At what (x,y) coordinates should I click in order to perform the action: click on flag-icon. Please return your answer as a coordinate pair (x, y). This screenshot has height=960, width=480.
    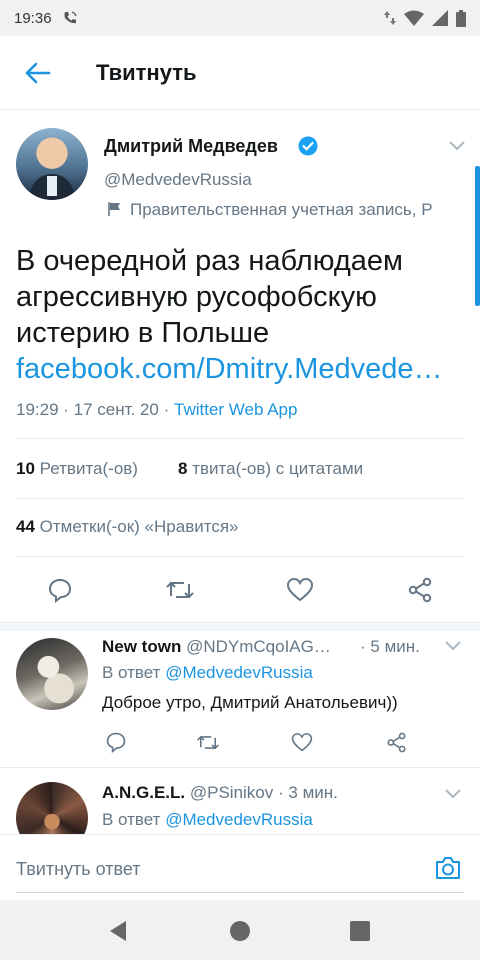
    Looking at the image, I should click on (115, 209).